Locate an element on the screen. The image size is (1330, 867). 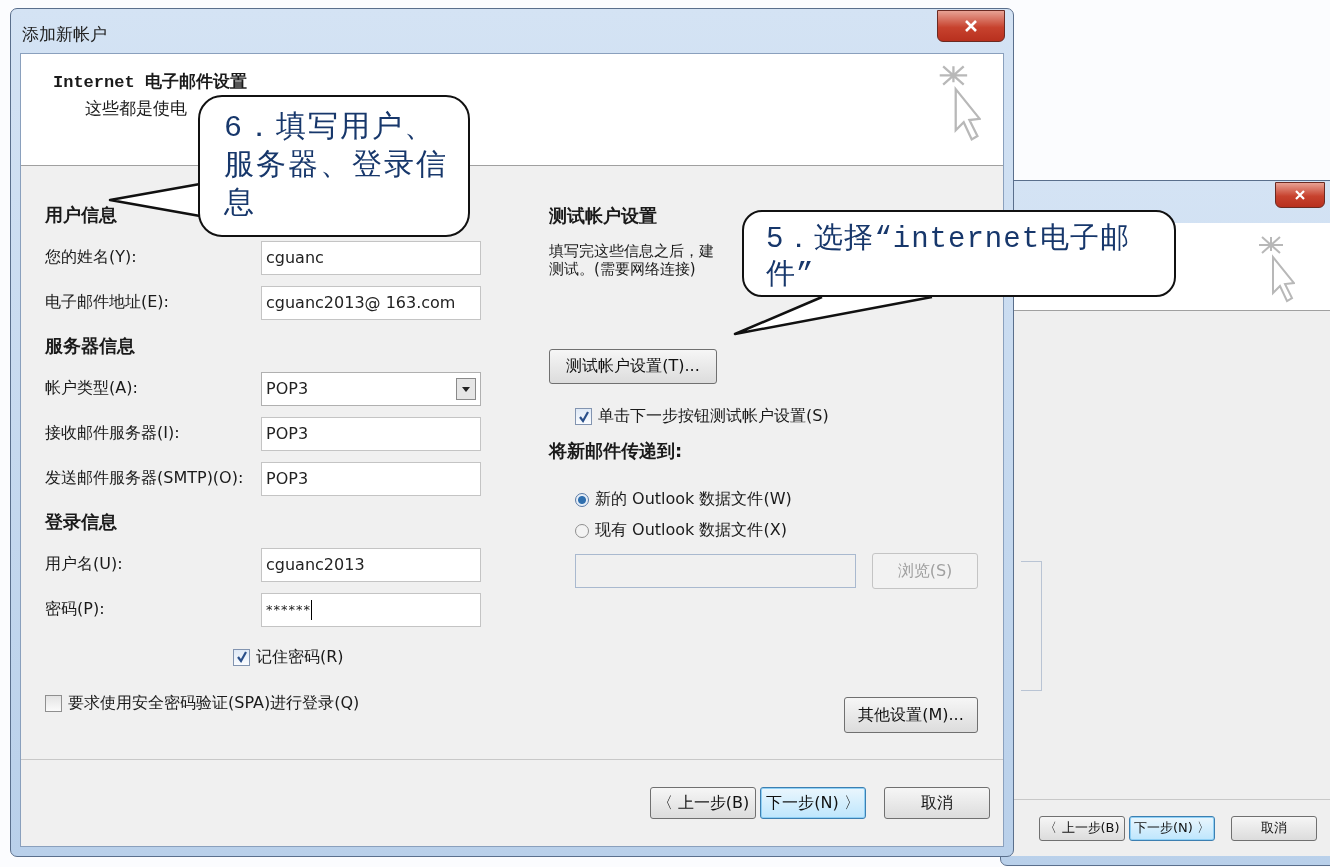
section-heading: 服务器信息 is located at coordinates (90, 345).